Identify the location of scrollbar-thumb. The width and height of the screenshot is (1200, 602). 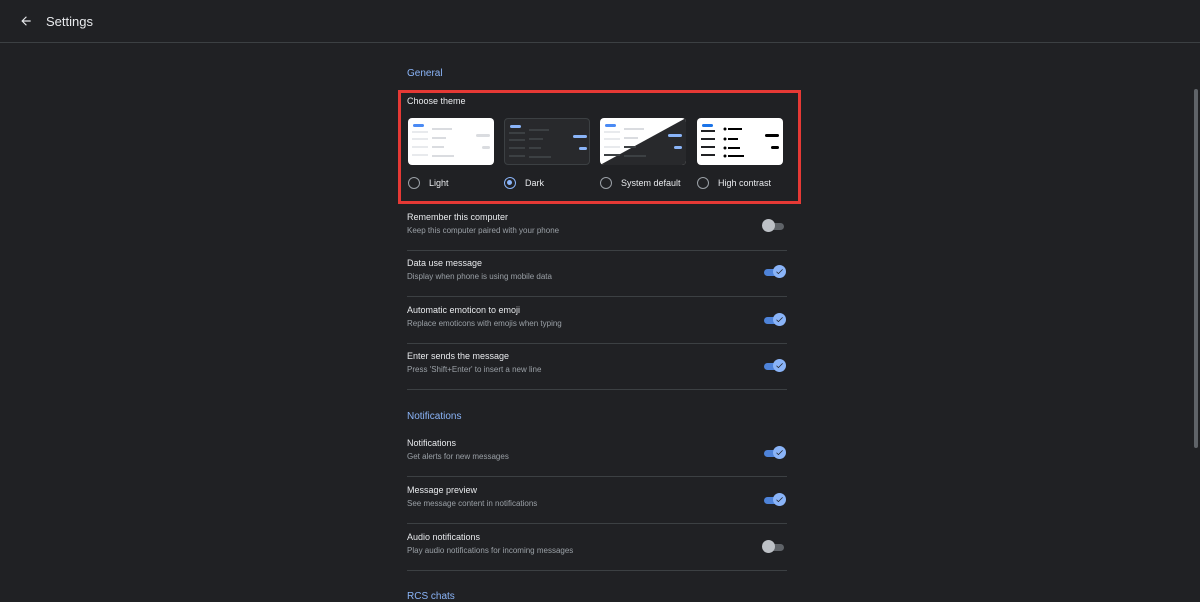
(1196, 268).